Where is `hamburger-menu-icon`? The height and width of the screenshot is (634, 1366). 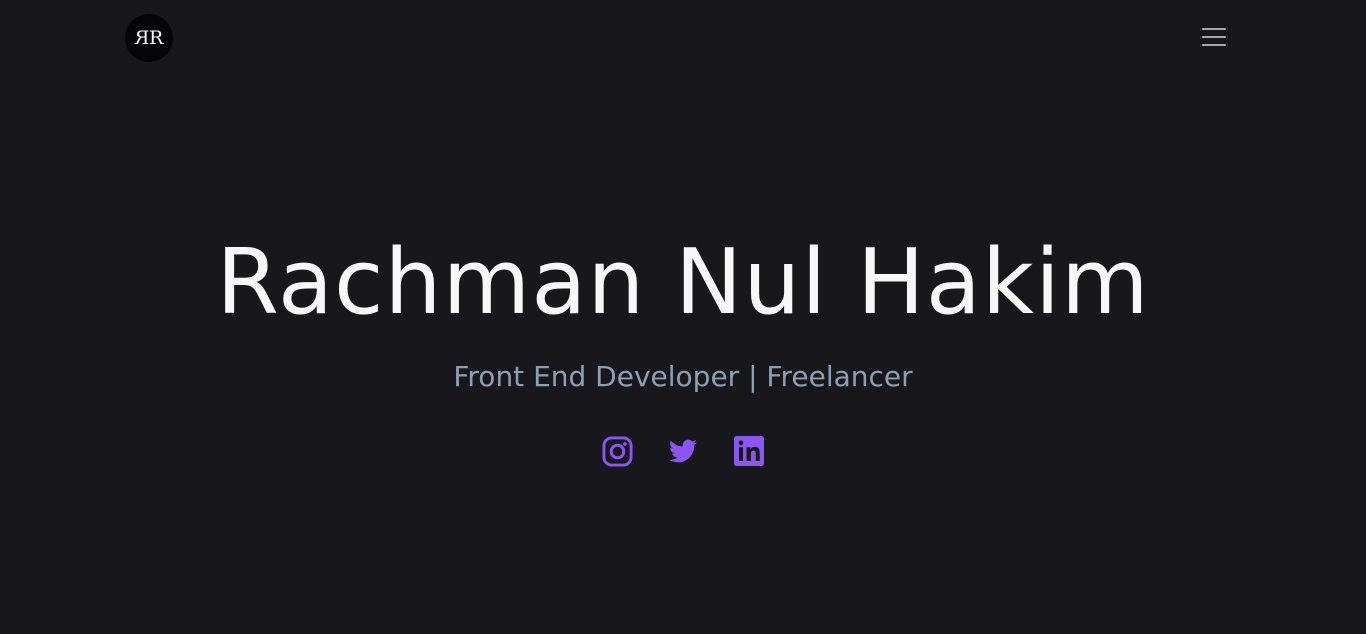 hamburger-menu-icon is located at coordinates (1214, 37).